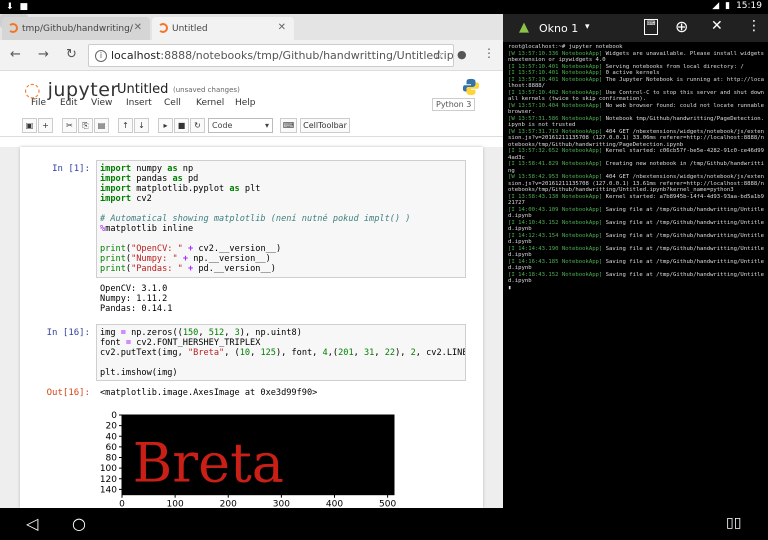 Image resolution: width=768 pixels, height=540 pixels. Describe the element at coordinates (108, 490) in the screenshot. I see `y-tick-label: 140` at that location.